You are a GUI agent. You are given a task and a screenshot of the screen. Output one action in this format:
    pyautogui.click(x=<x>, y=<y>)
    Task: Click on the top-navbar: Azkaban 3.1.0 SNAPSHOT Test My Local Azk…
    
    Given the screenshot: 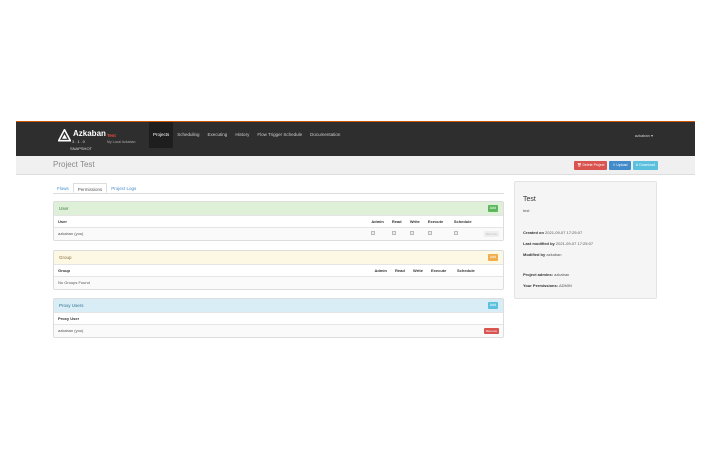 What is the action you would take?
    pyautogui.click(x=355, y=138)
    